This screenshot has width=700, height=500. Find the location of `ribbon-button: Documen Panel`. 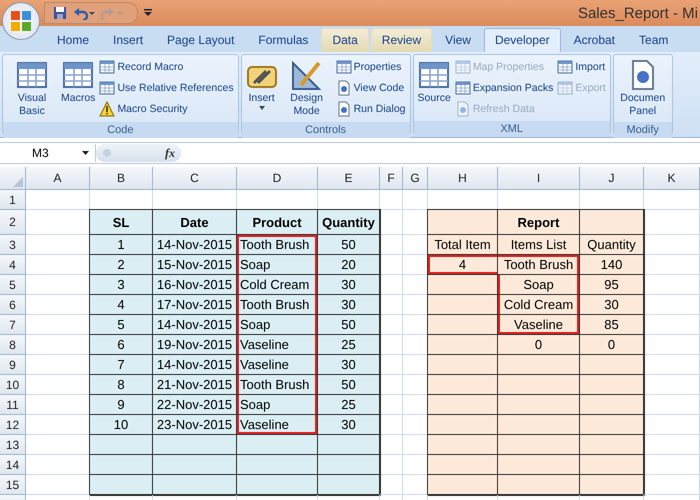

ribbon-button: Documen Panel is located at coordinates (642, 88).